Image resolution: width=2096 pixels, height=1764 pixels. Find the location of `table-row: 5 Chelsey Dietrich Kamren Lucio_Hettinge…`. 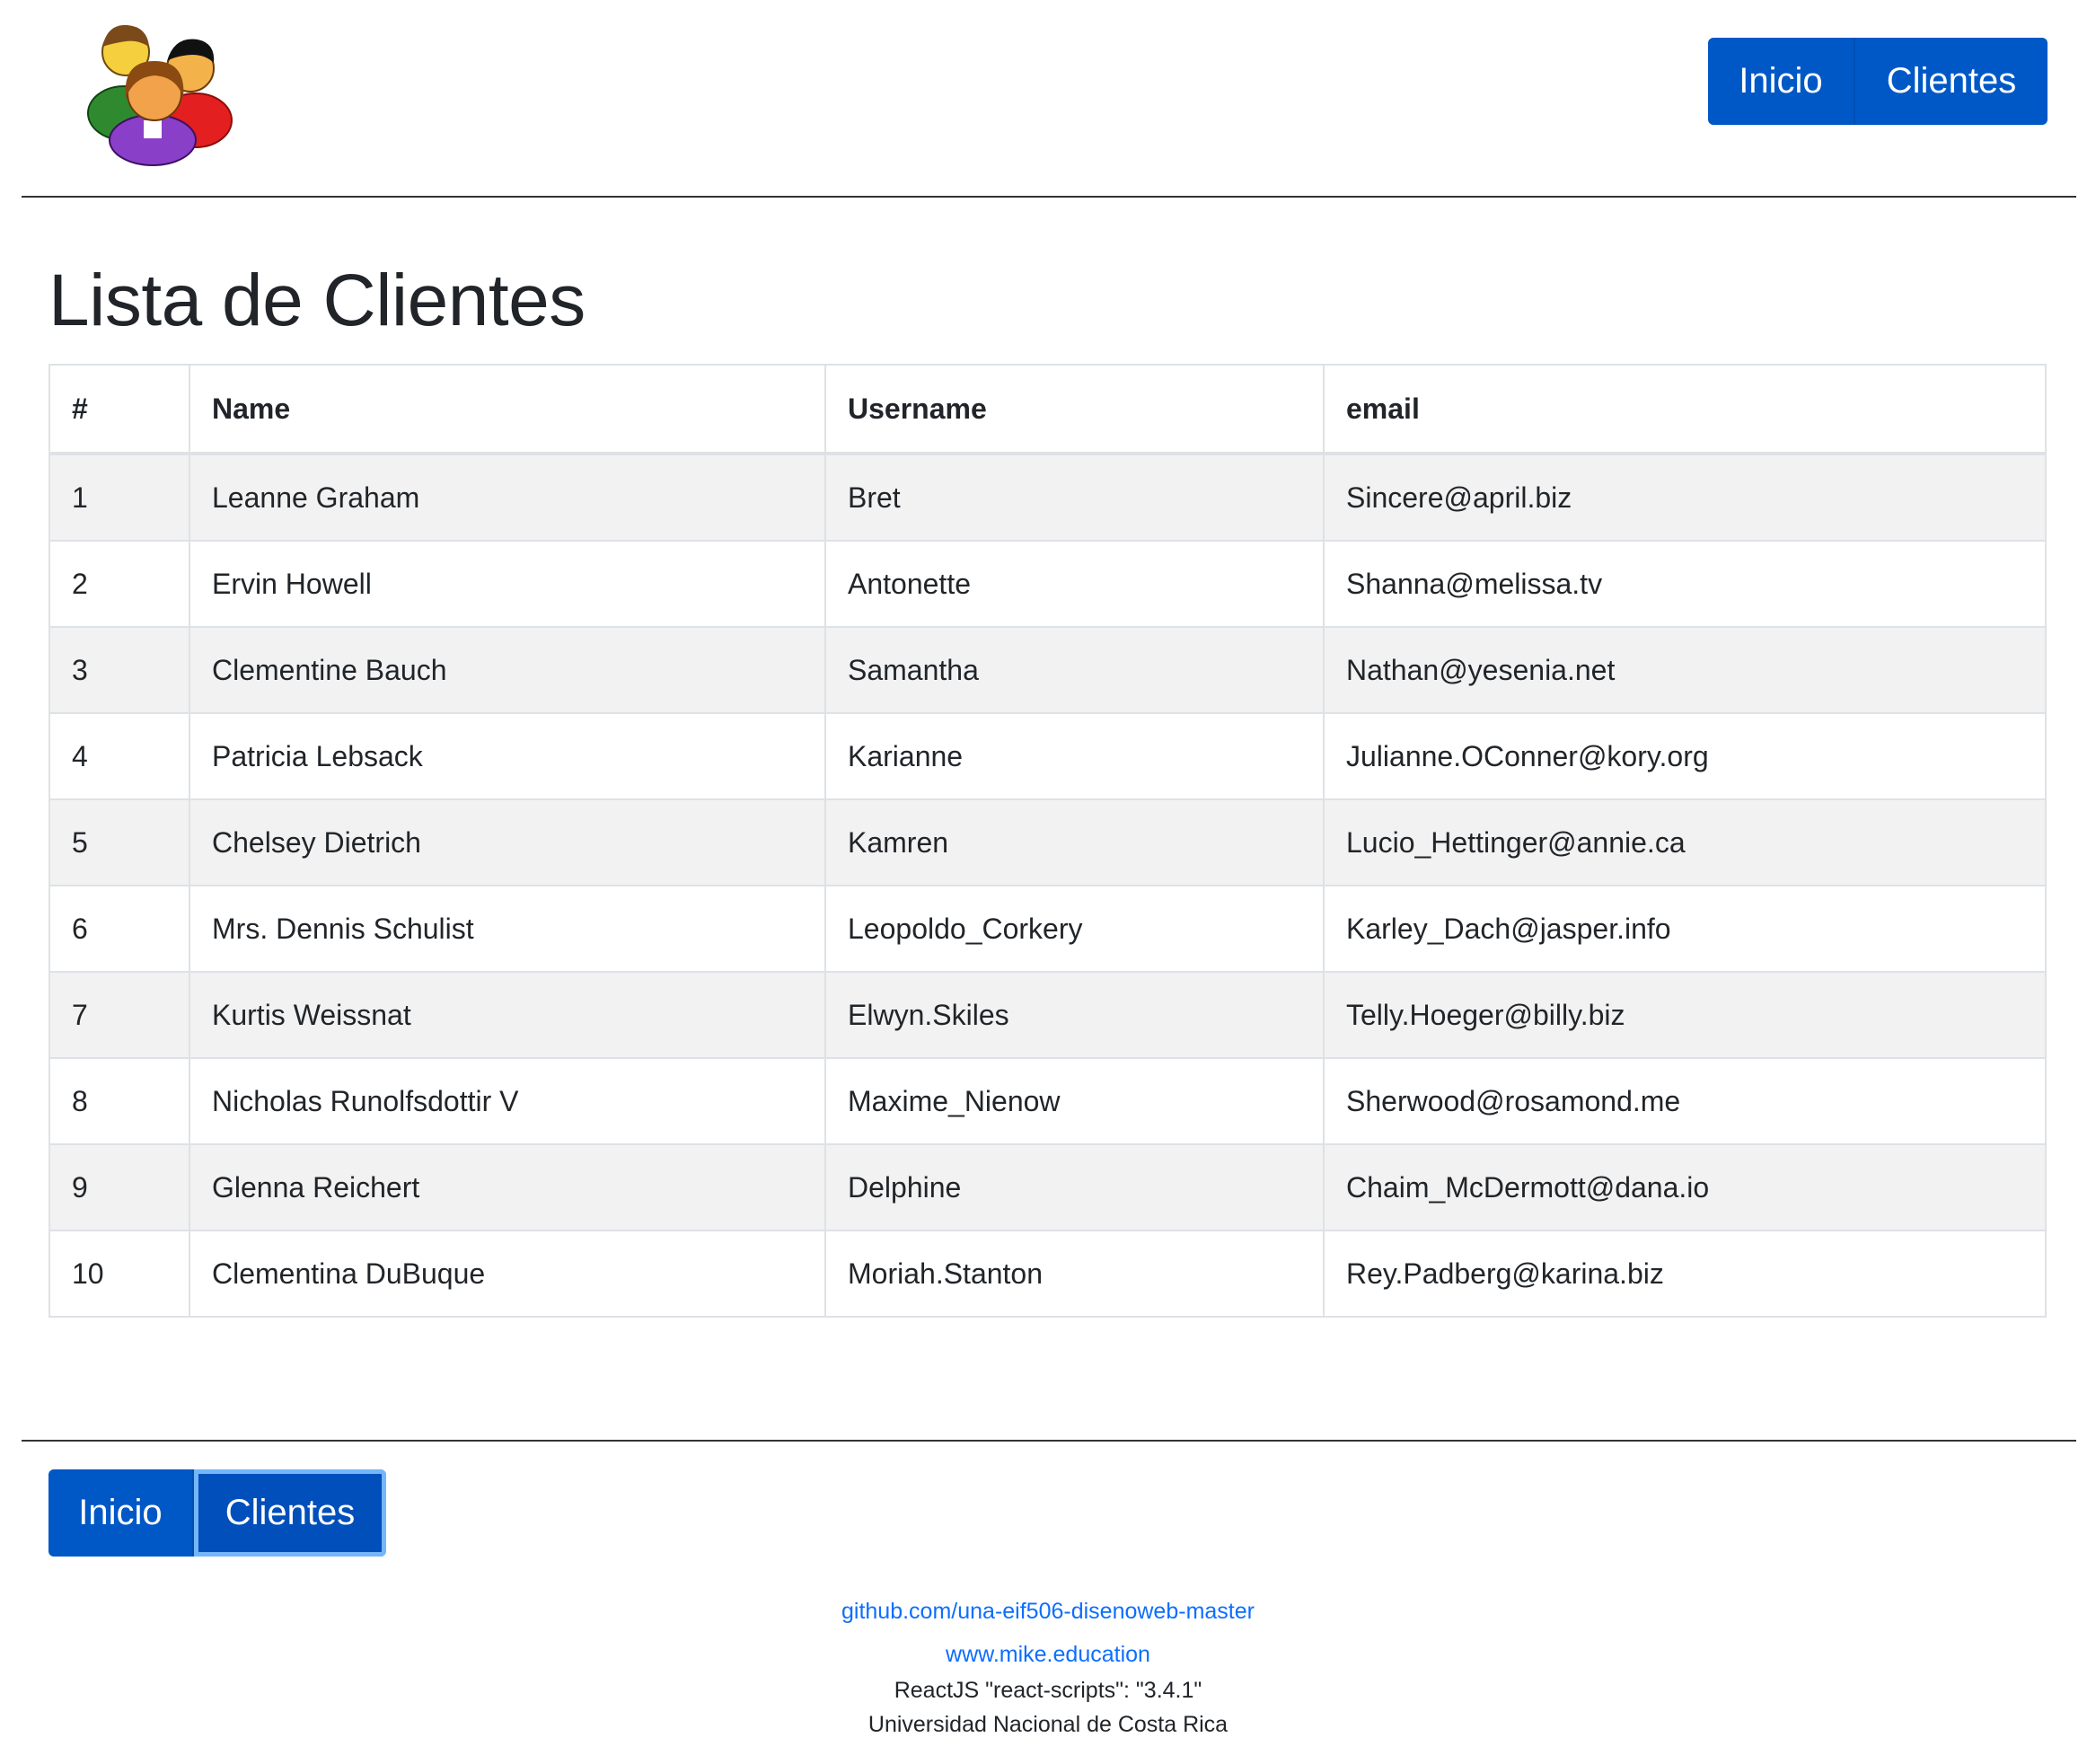

table-row: 5 Chelsey Dietrich Kamren Lucio_Hettinge… is located at coordinates (1047, 842).